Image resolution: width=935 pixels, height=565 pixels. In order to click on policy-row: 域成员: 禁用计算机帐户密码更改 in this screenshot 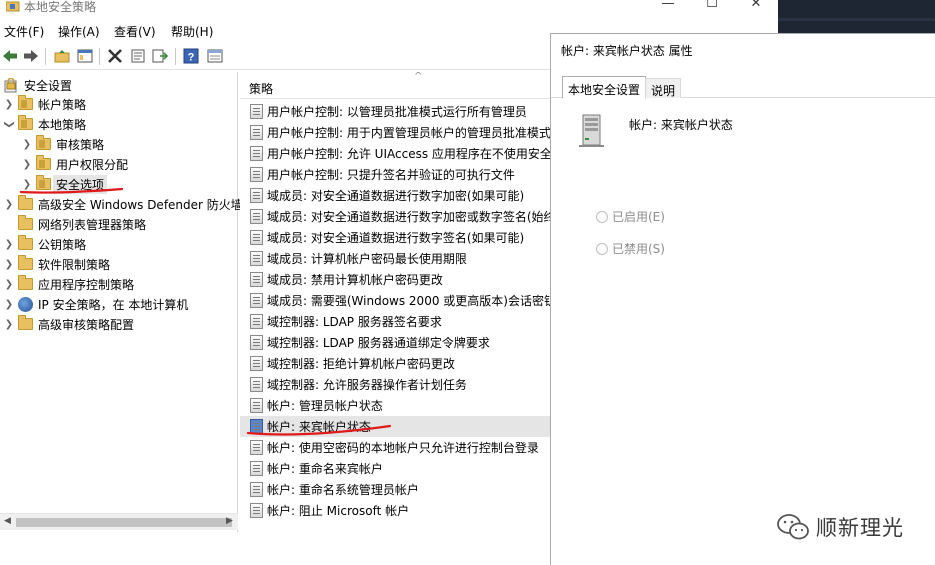, I will do `click(395, 279)`.